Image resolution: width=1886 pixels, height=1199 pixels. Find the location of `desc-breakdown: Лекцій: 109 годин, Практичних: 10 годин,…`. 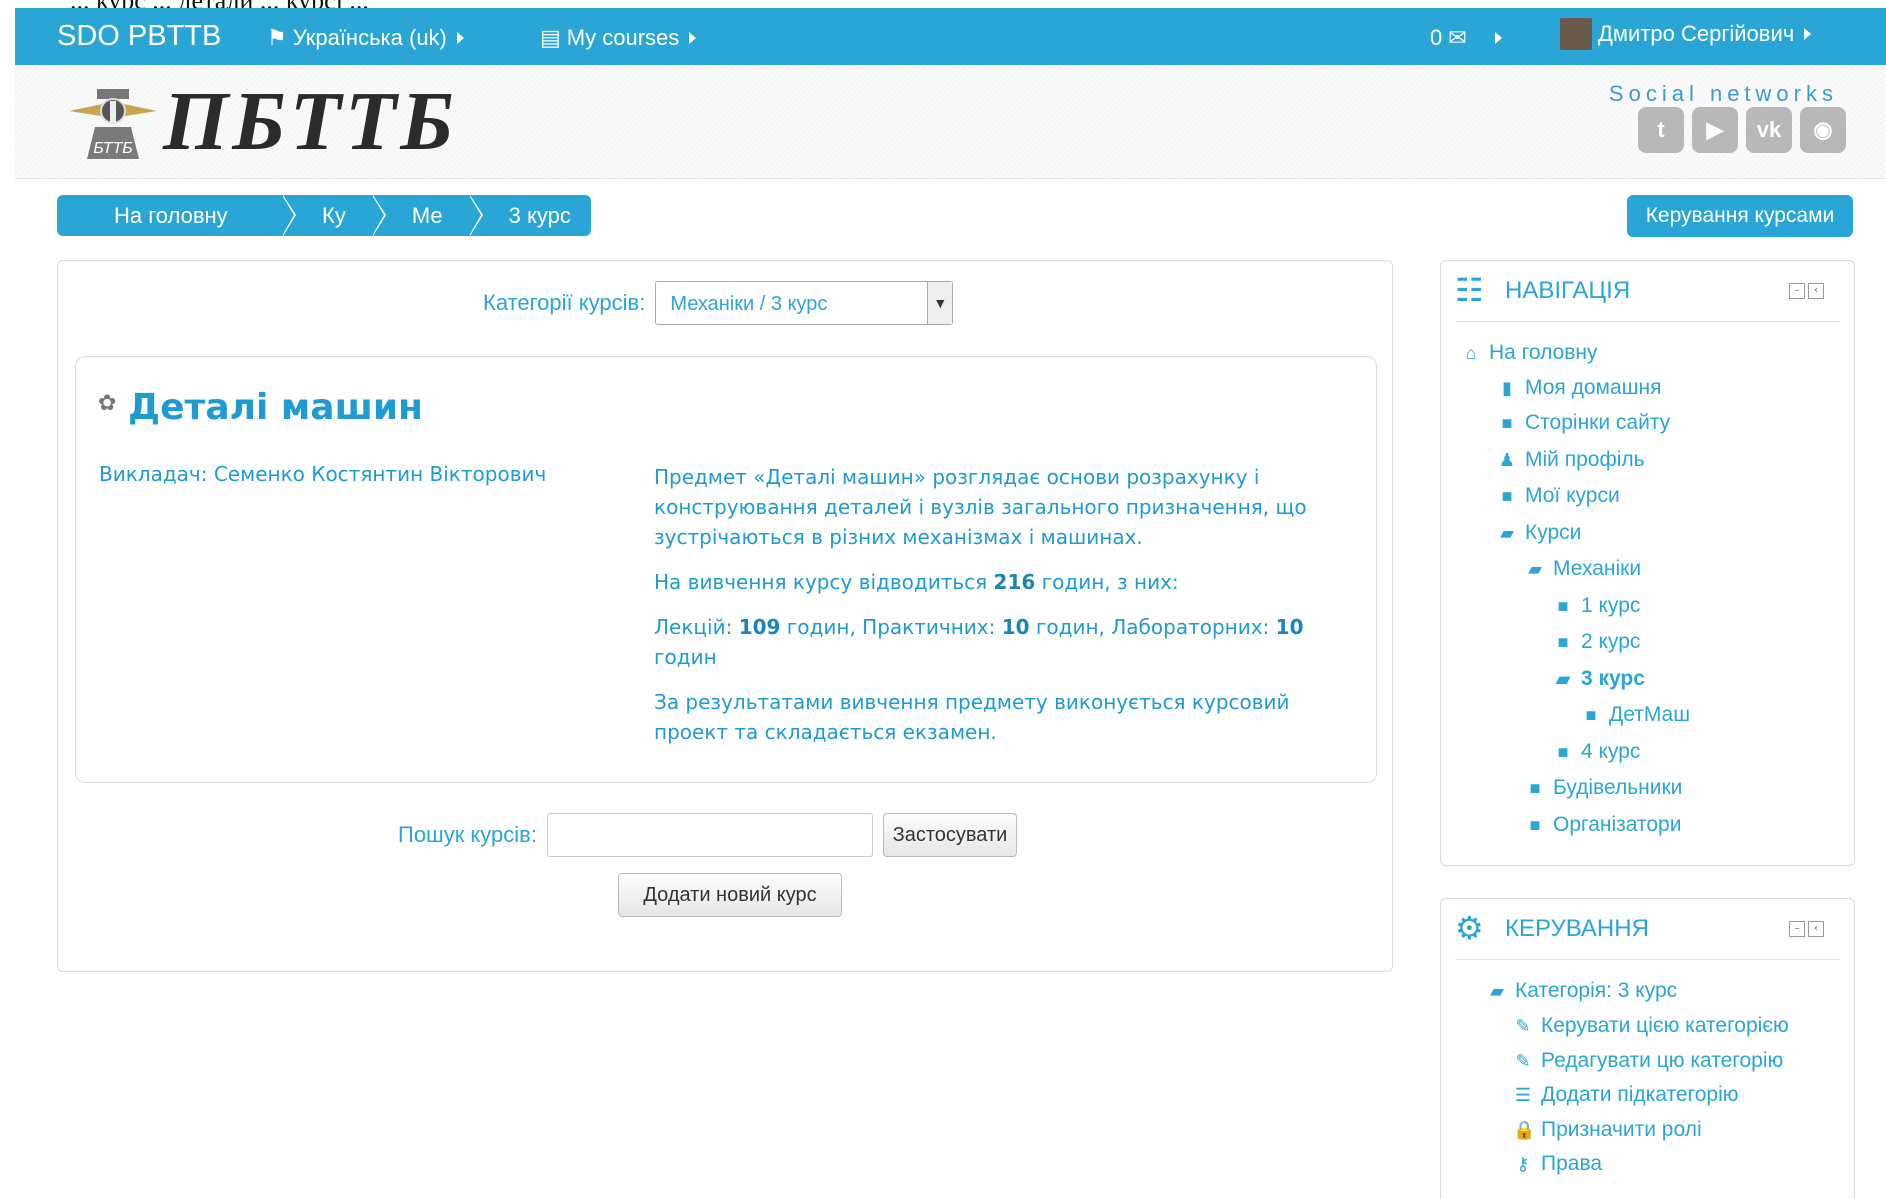

desc-breakdown: Лекцій: 109 годин, Практичних: 10 годин,… is located at coordinates (979, 642).